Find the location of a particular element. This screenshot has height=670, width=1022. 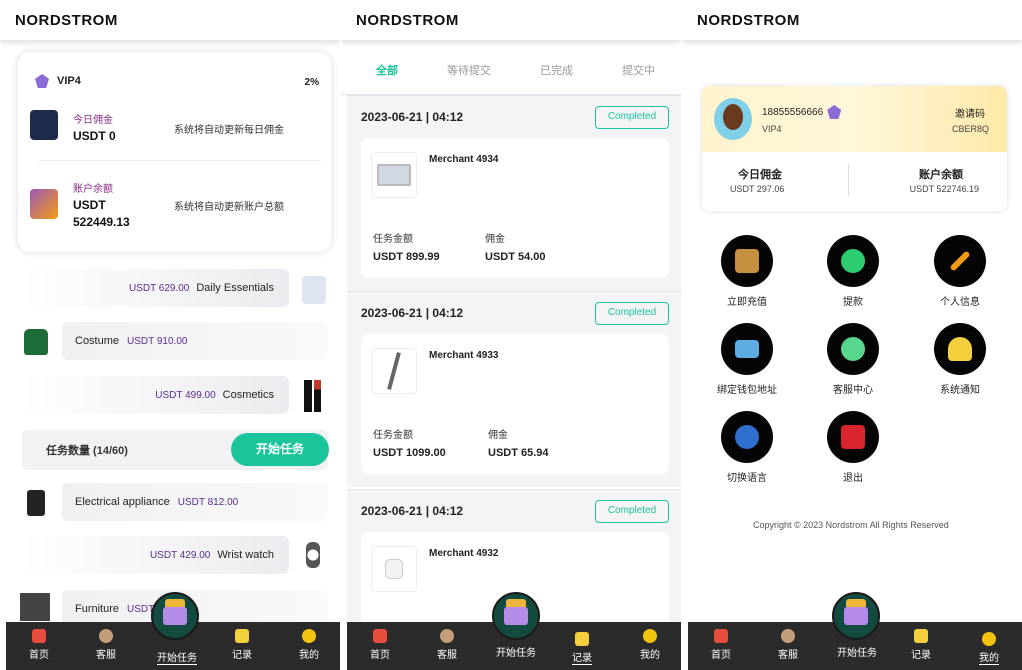

menu-recharge: 立即充值 is located at coordinates (747, 271).